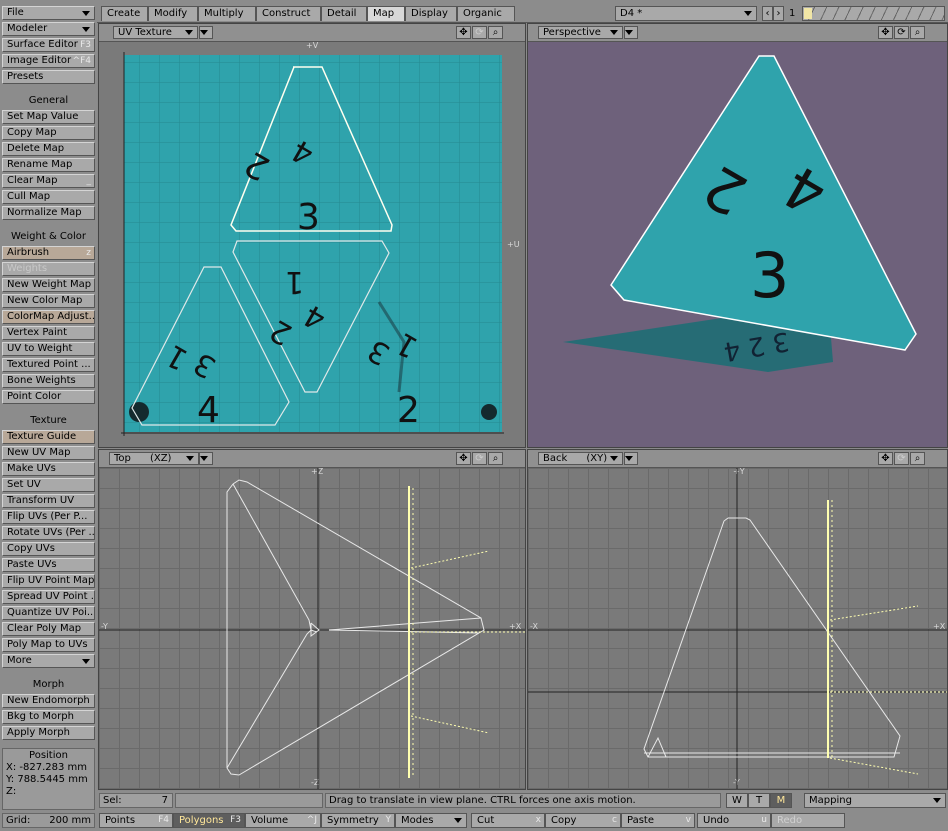 This screenshot has width=948, height=831. I want to click on button-label: Symmetry, so click(353, 820).